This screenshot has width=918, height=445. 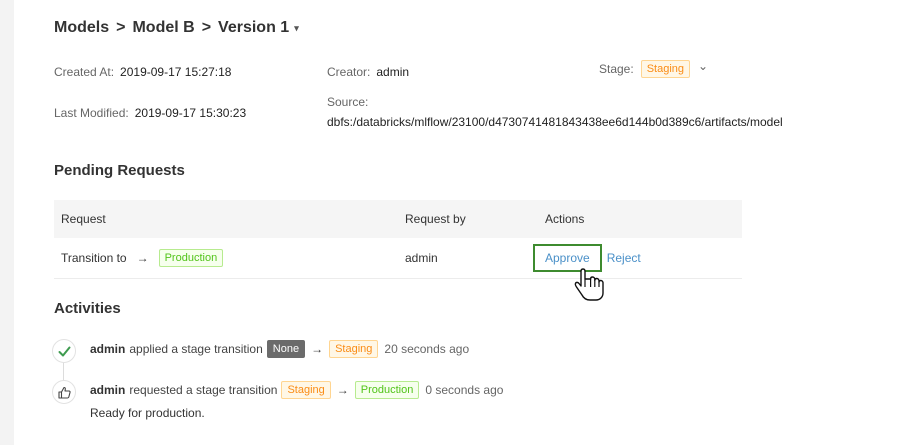 What do you see at coordinates (7, 222) in the screenshot?
I see `left-sidebar-strip` at bounding box center [7, 222].